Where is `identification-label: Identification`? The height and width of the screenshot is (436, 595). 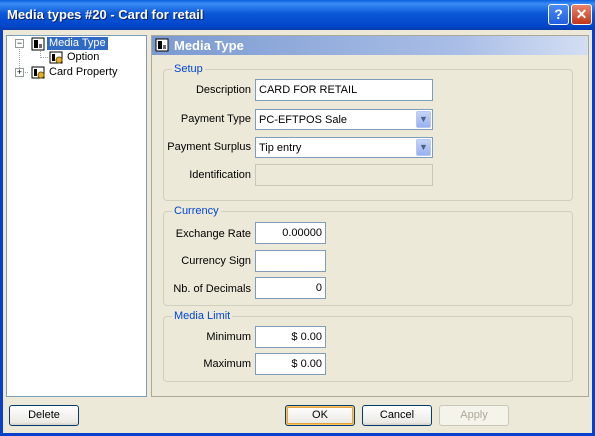
identification-label: Identification is located at coordinates (220, 175).